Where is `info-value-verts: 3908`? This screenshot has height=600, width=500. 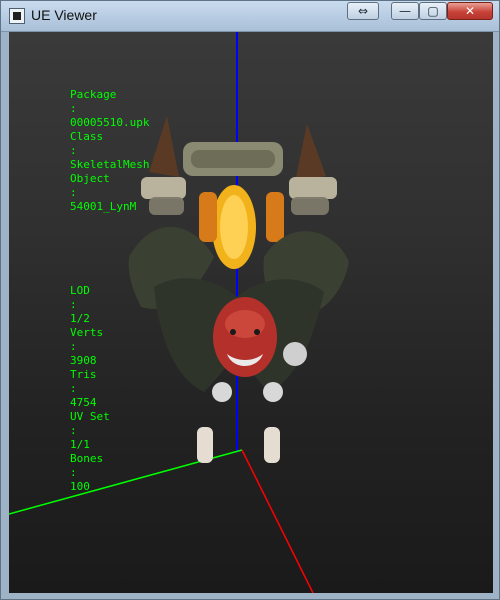 info-value-verts: 3908 is located at coordinates (83, 360).